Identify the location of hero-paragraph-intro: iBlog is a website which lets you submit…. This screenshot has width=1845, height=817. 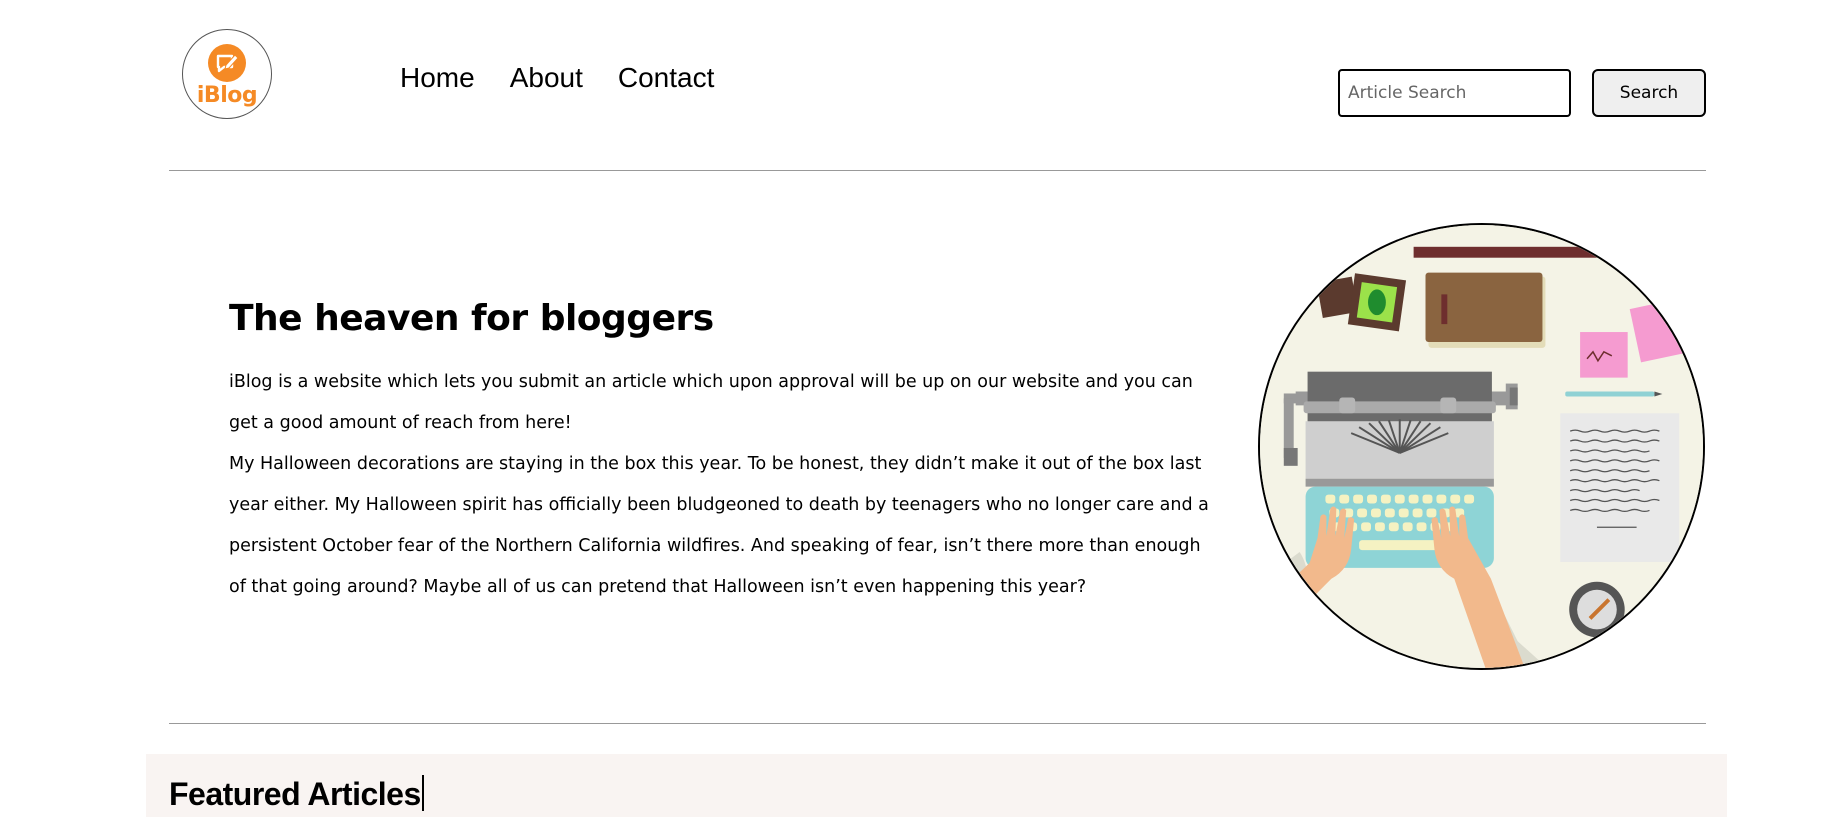
(711, 402).